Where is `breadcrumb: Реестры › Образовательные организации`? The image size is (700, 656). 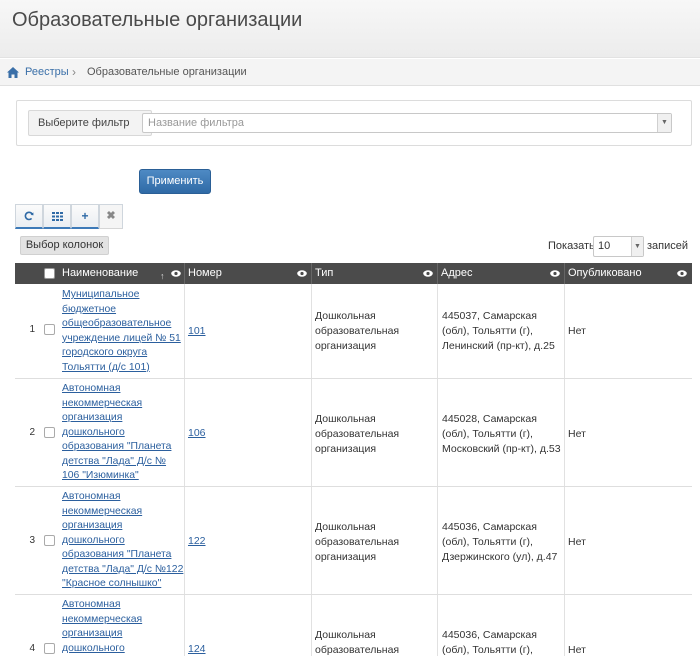
breadcrumb: Реестры › Образовательные организации is located at coordinates (350, 72).